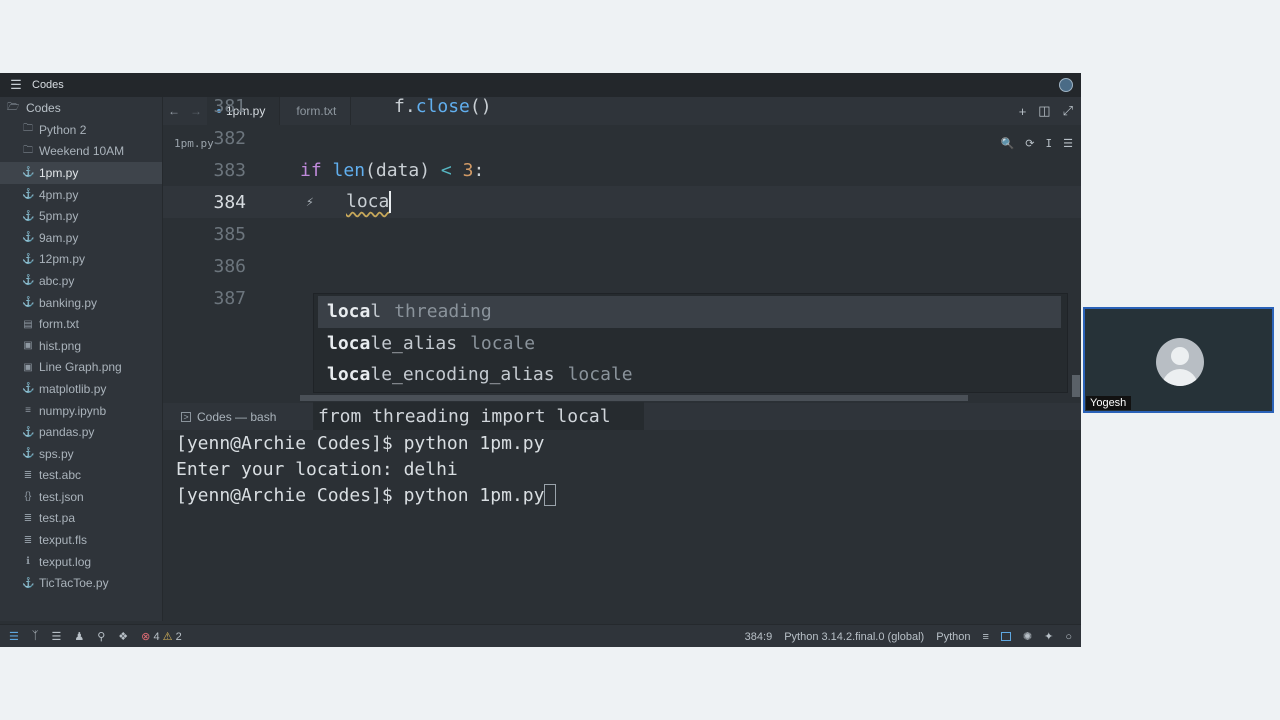 The width and height of the screenshot is (1280, 720). Describe the element at coordinates (13, 107) in the screenshot. I see `folder-open-icon: 🗁` at that location.